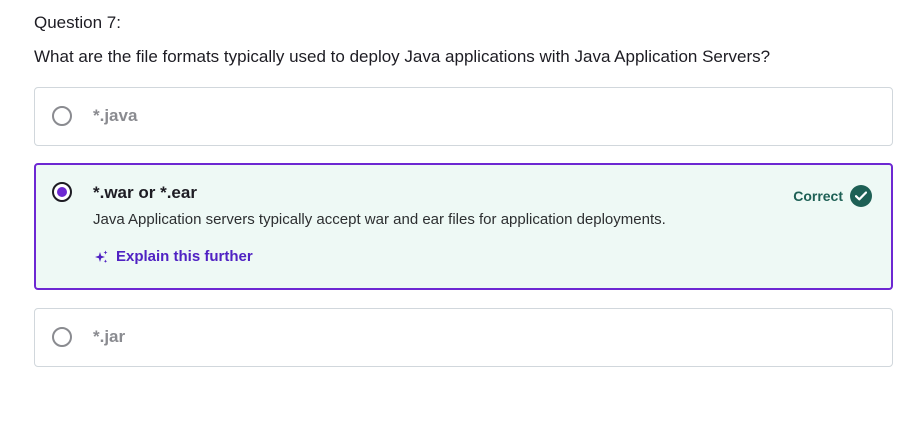  What do you see at coordinates (184, 256) in the screenshot?
I see `explain-link-label: Explain this further` at bounding box center [184, 256].